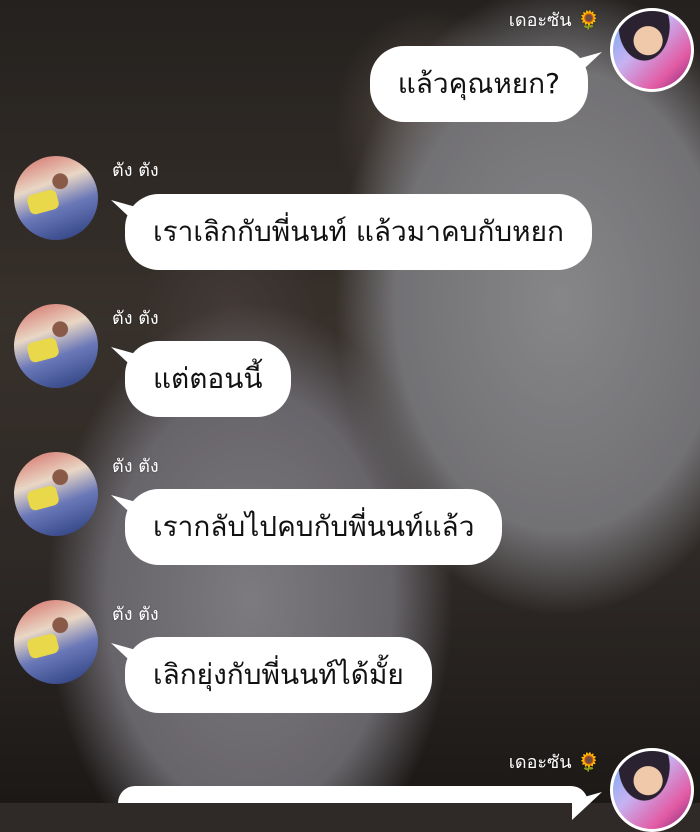 This screenshot has width=700, height=832. I want to click on message-bubble: เลิกยุ่งกับพี่นนท์ได้มั้ย, so click(278, 675).